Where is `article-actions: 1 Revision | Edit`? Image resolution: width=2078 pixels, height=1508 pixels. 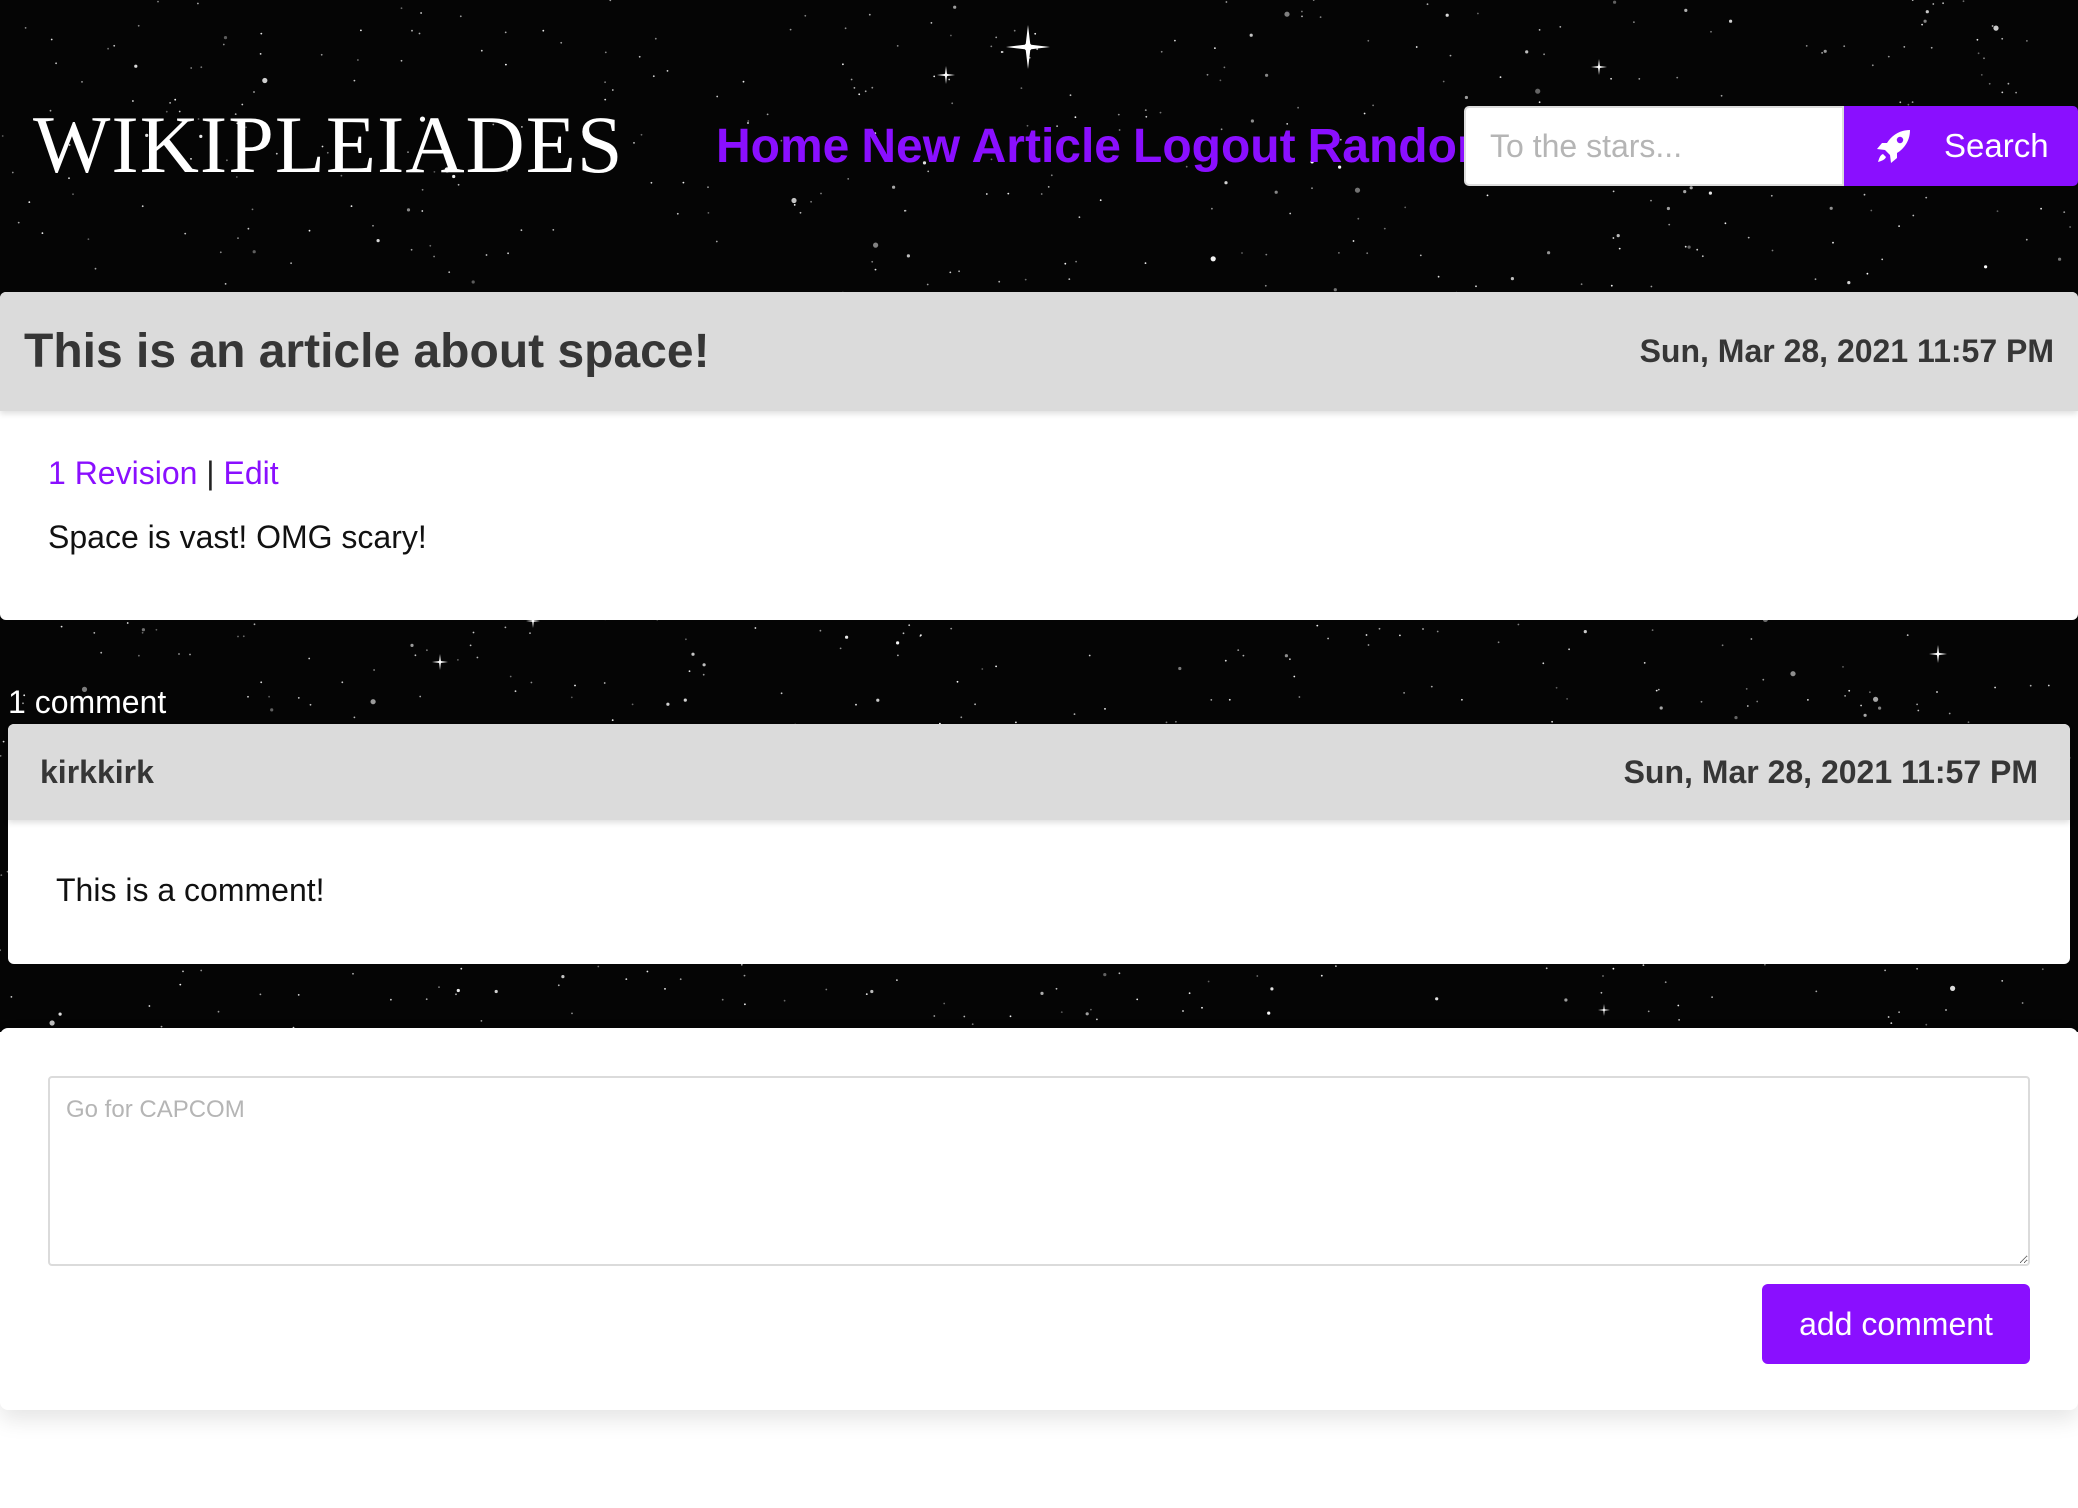 article-actions: 1 Revision | Edit is located at coordinates (1039, 473).